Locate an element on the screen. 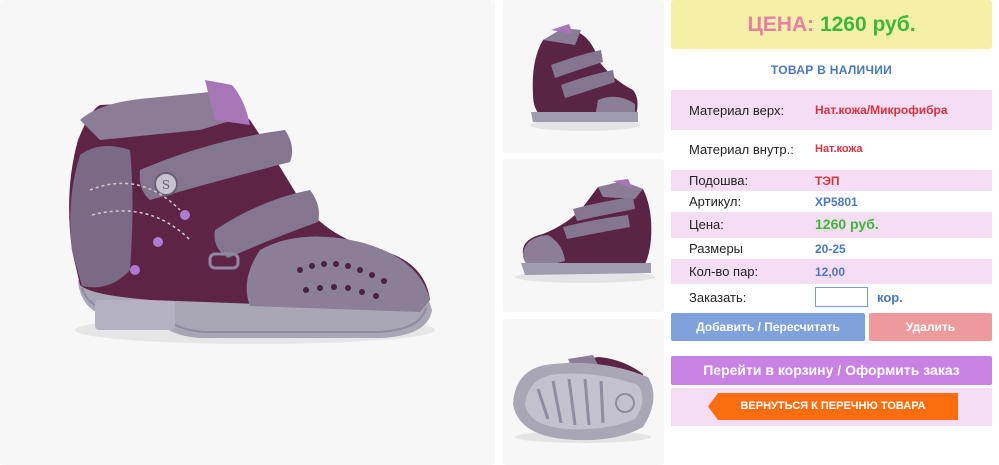 This screenshot has width=999, height=465. spec-row-sole: Подошва: ТЭП is located at coordinates (831, 180).